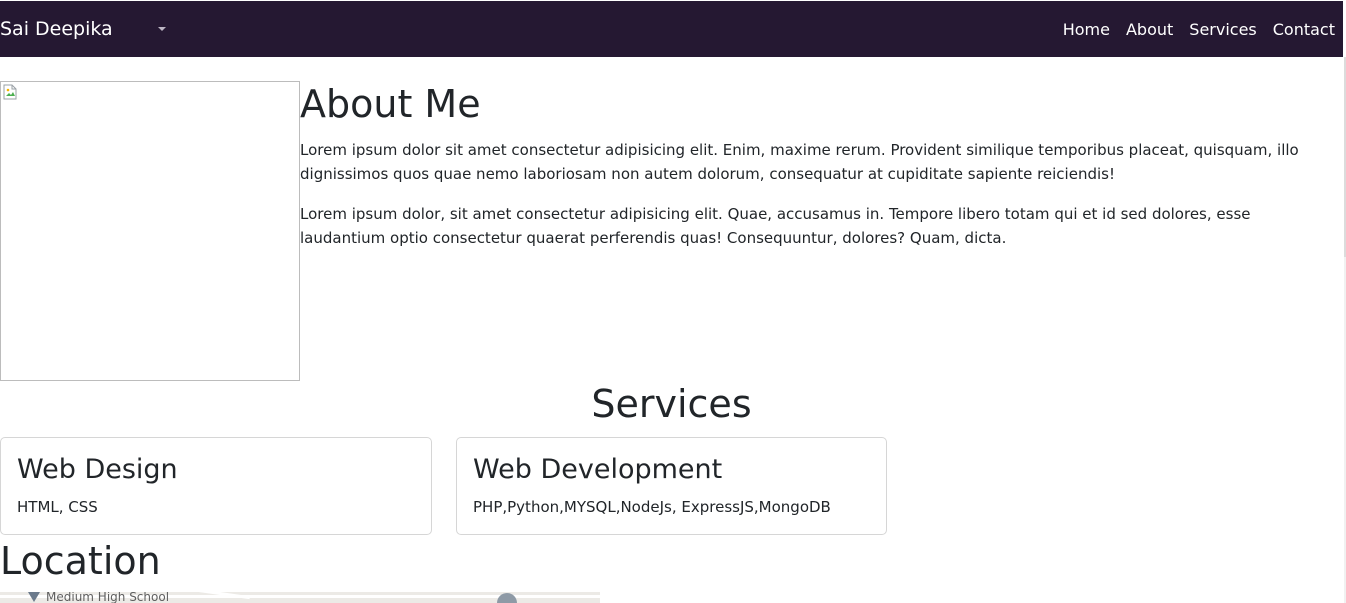 Image resolution: width=1346 pixels, height=603 pixels. Describe the element at coordinates (10, 92) in the screenshot. I see `broken-image-icon` at that location.